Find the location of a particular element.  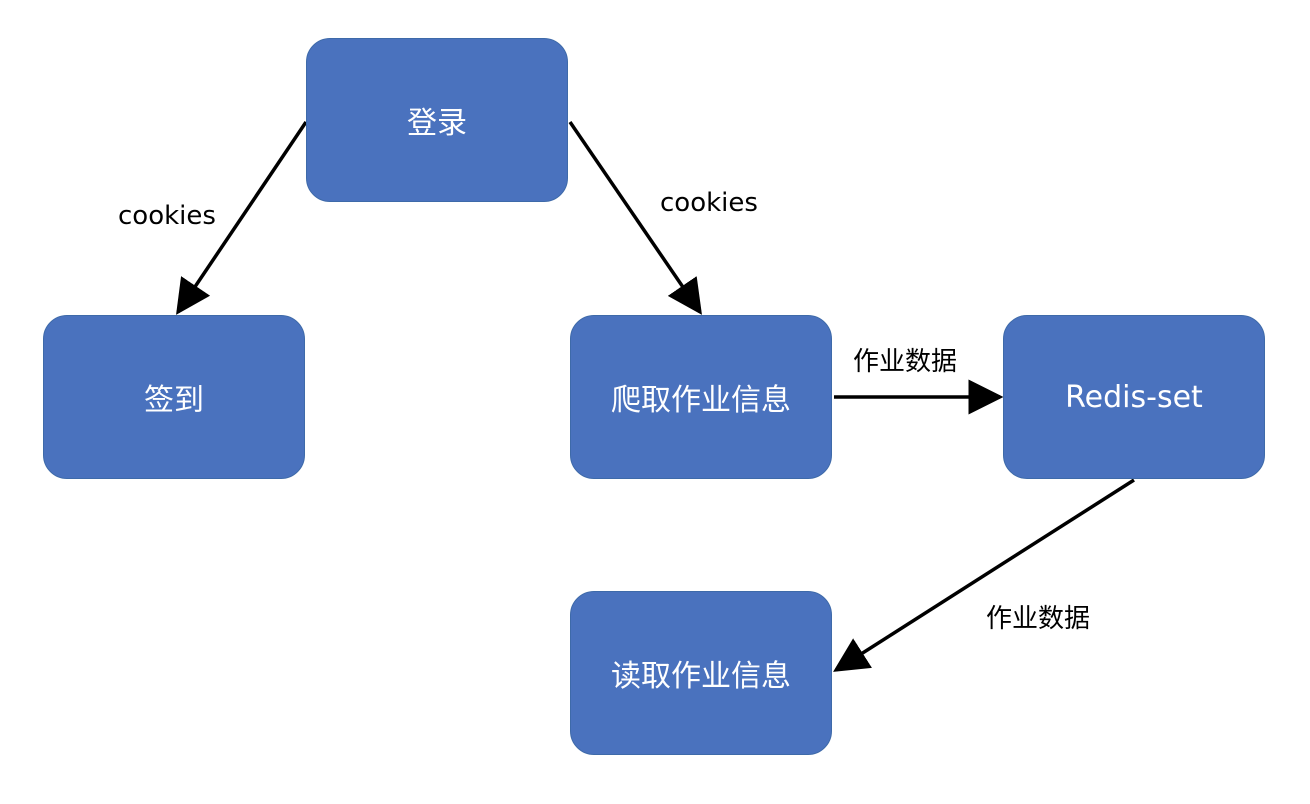

node-crawl: 爬取作业信息 is located at coordinates (701, 397).